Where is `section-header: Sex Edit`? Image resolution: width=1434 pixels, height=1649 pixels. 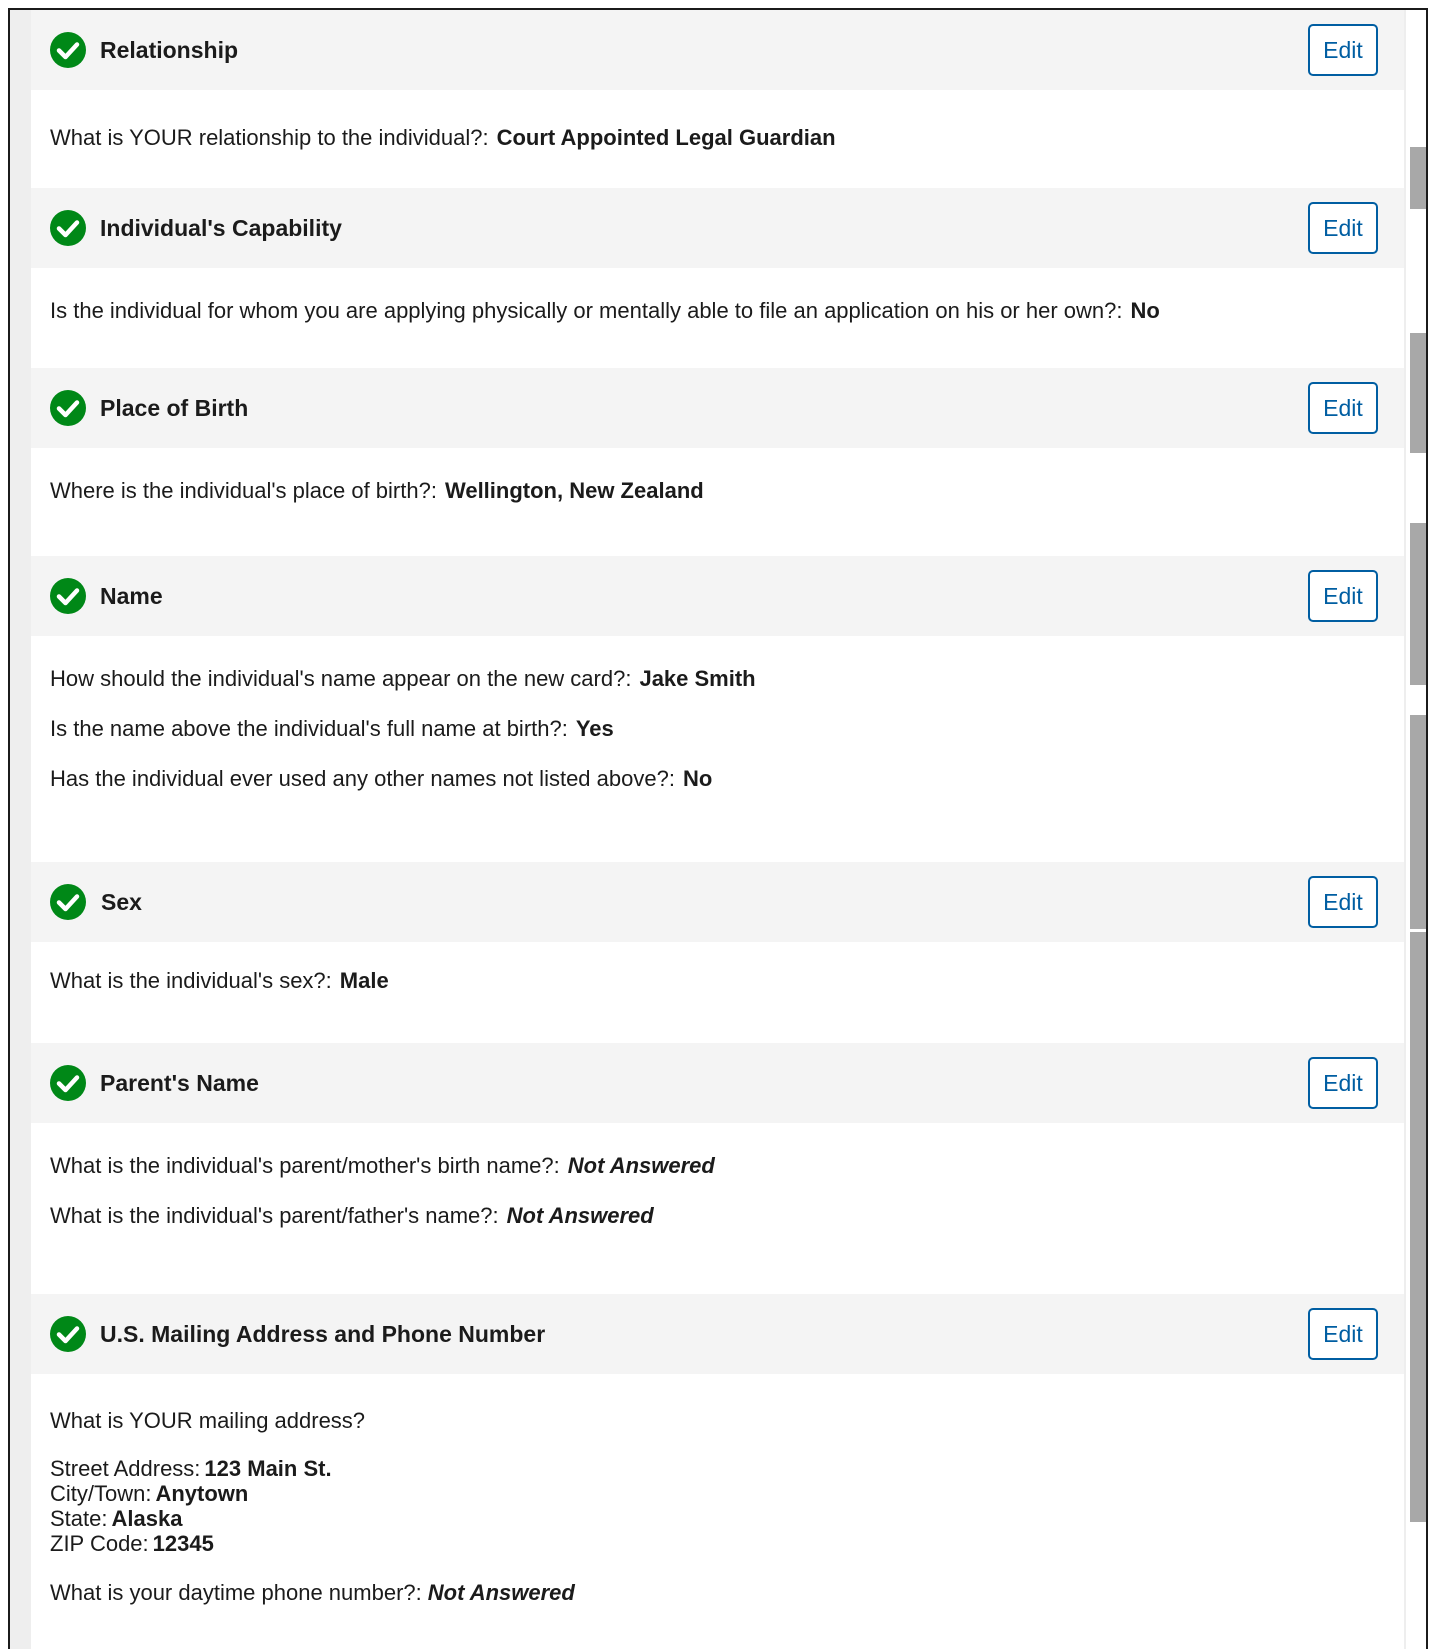
section-header: Sex Edit is located at coordinates (717, 902).